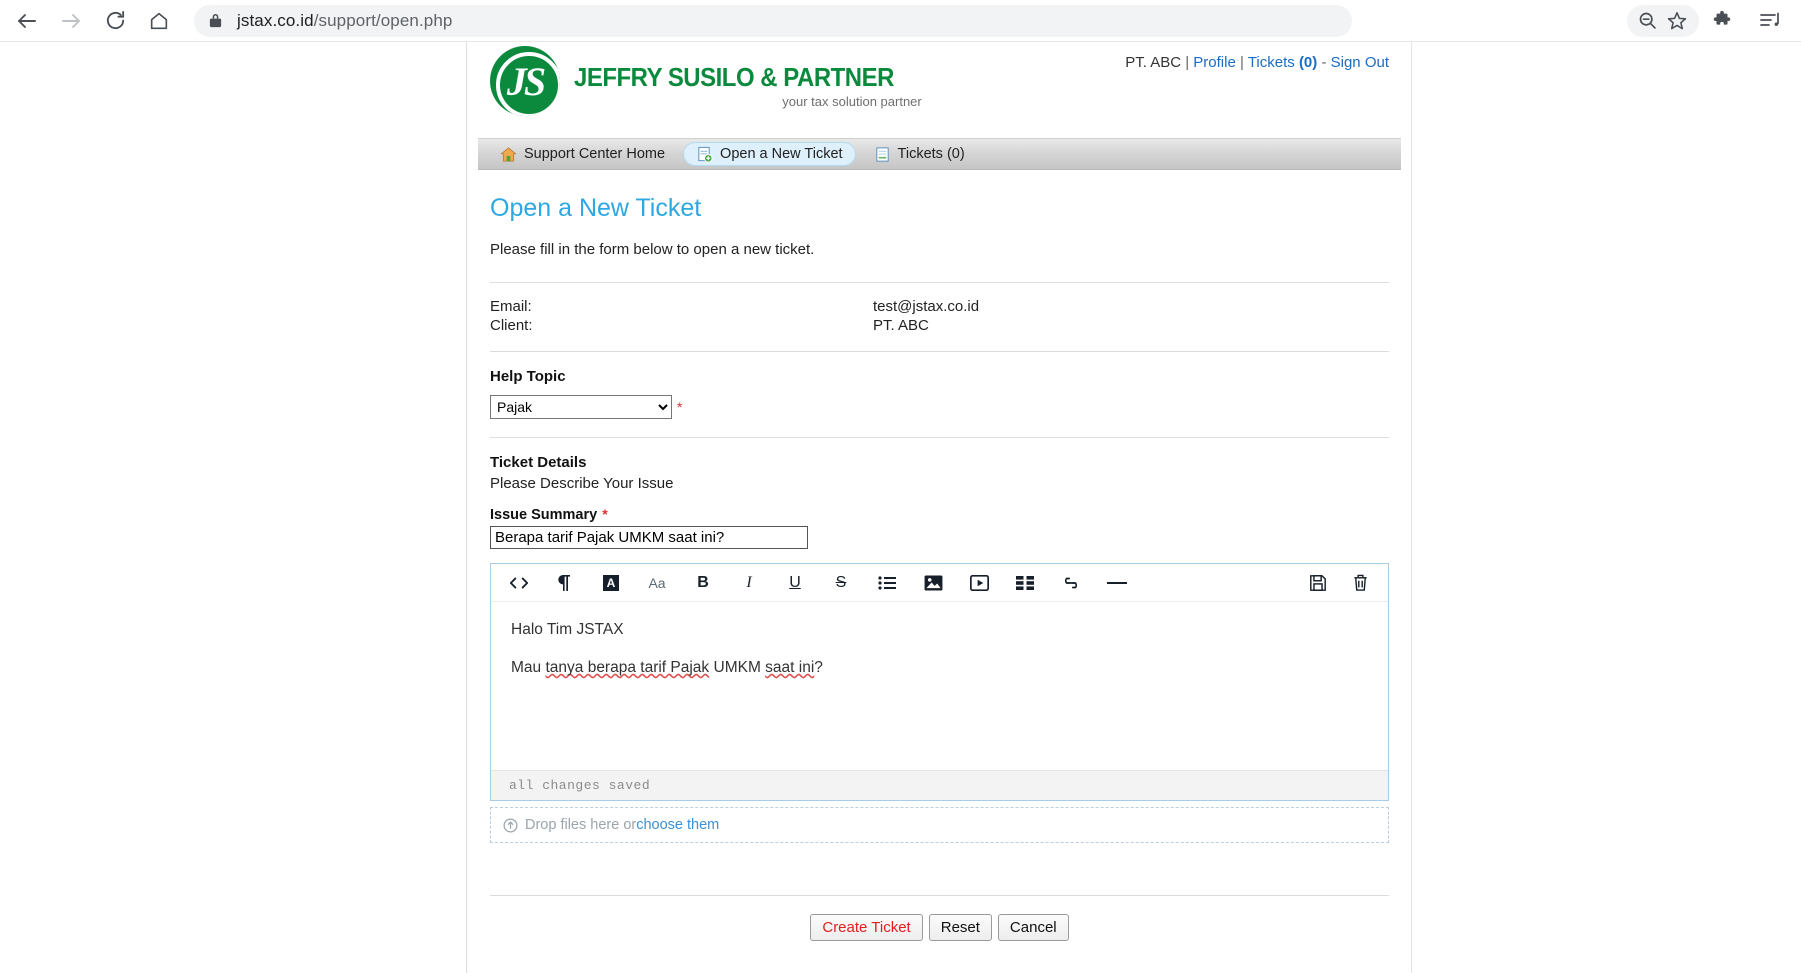 The image size is (1801, 973). What do you see at coordinates (887, 583) in the screenshot?
I see `bullet-list-icon` at bounding box center [887, 583].